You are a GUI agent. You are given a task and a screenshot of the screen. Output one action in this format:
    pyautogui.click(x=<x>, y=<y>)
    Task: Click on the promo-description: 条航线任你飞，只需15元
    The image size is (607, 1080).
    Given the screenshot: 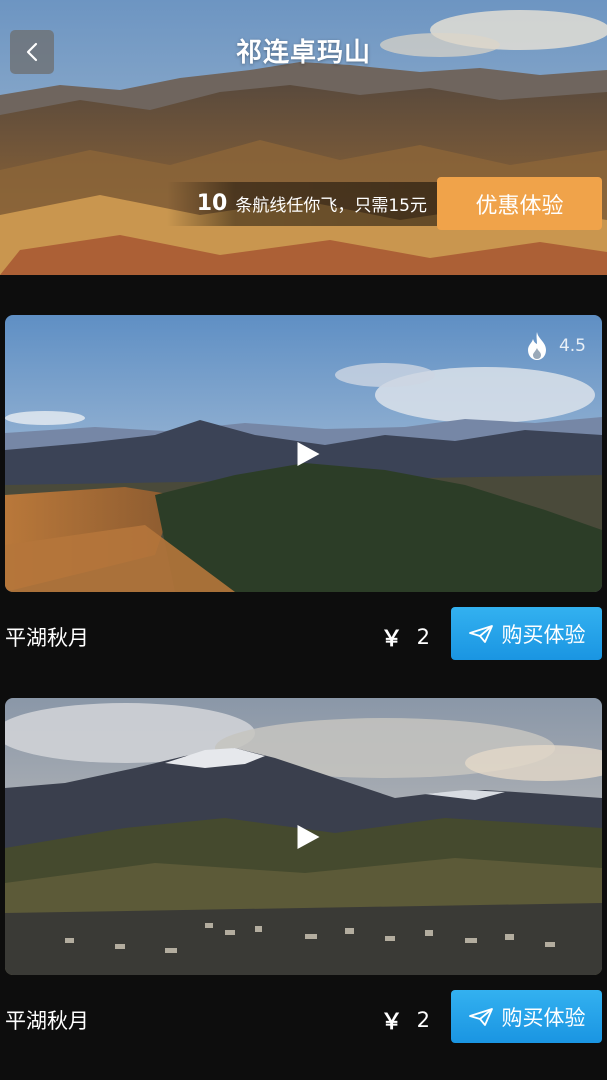 What is the action you would take?
    pyautogui.click(x=331, y=206)
    